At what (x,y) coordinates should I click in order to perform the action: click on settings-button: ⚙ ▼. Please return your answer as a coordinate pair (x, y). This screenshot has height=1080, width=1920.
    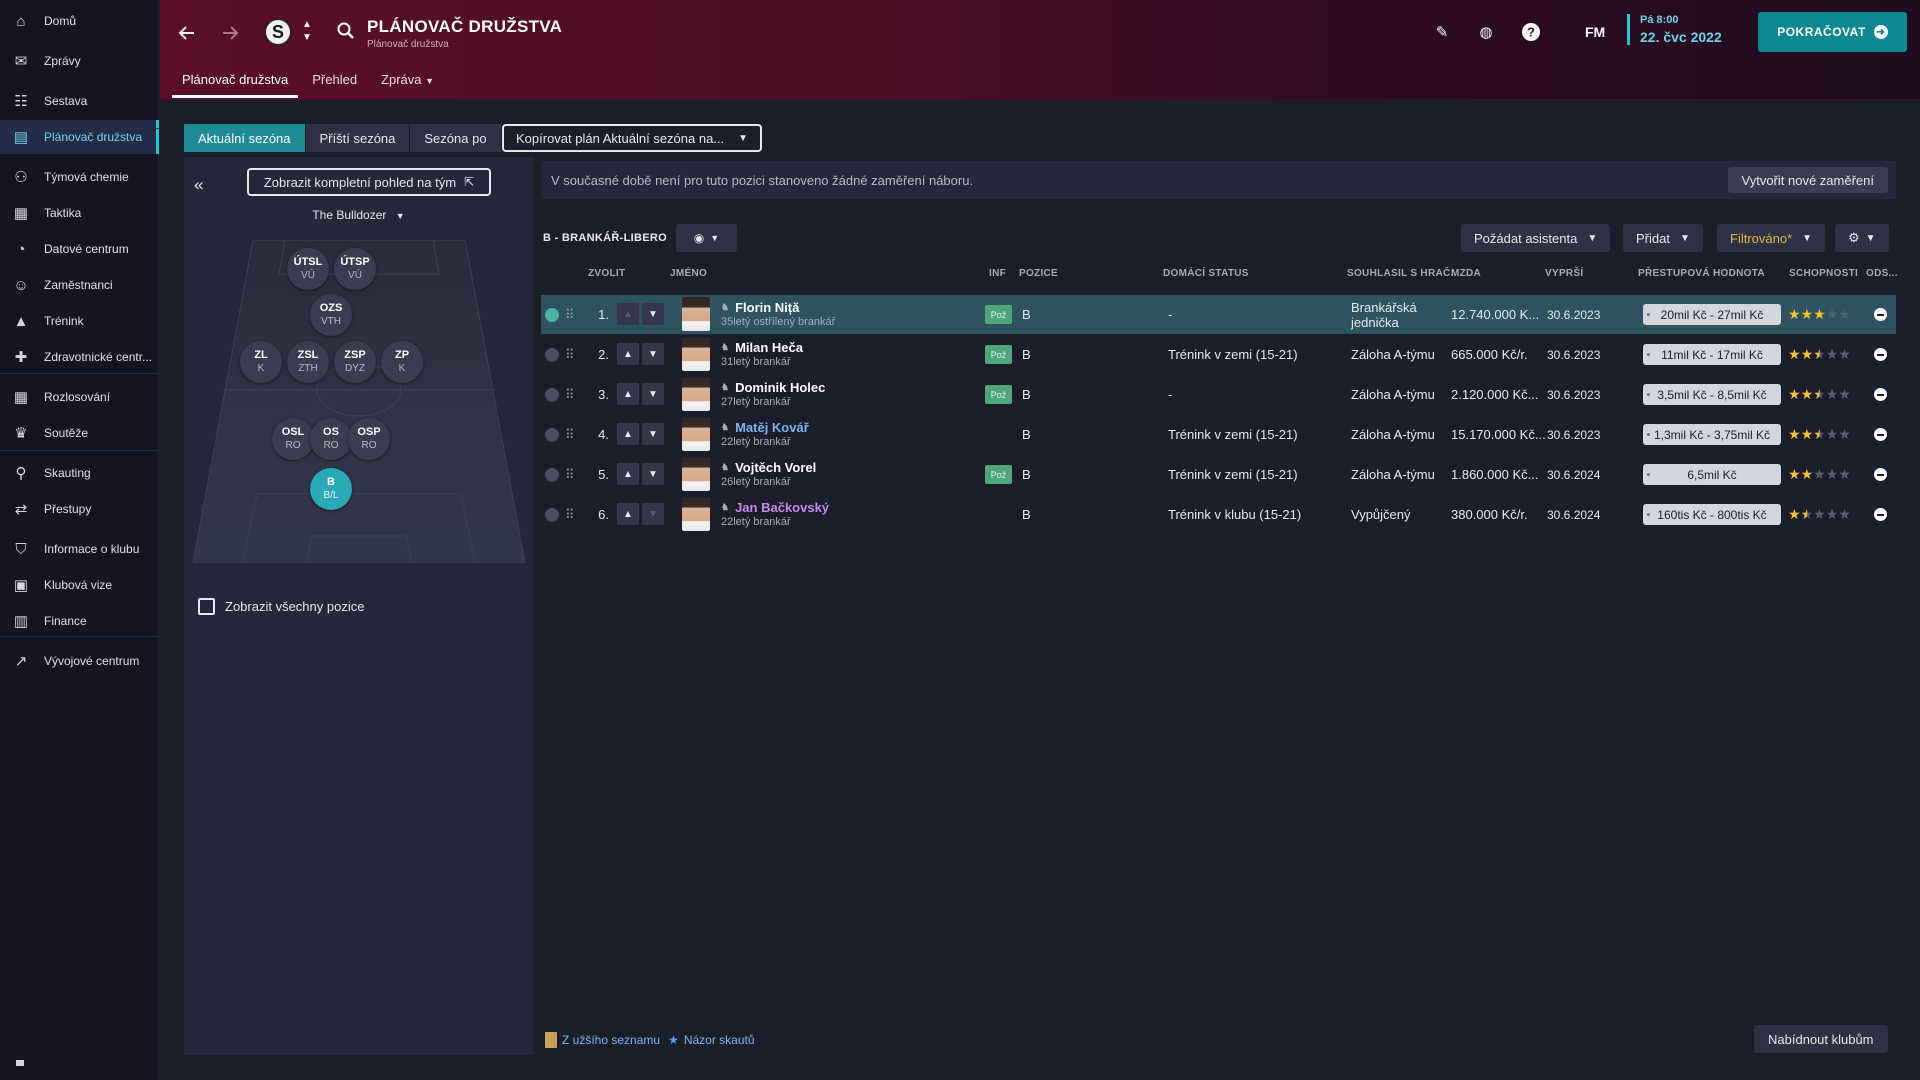
    Looking at the image, I should click on (1862, 238).